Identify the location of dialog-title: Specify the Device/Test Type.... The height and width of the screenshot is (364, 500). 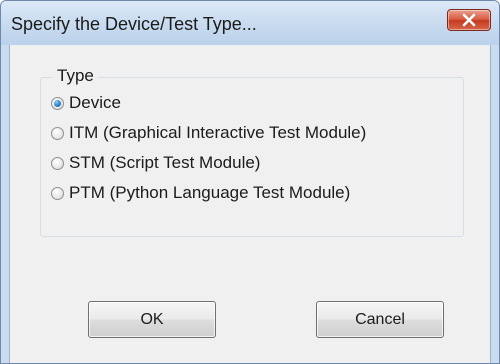
(134, 24).